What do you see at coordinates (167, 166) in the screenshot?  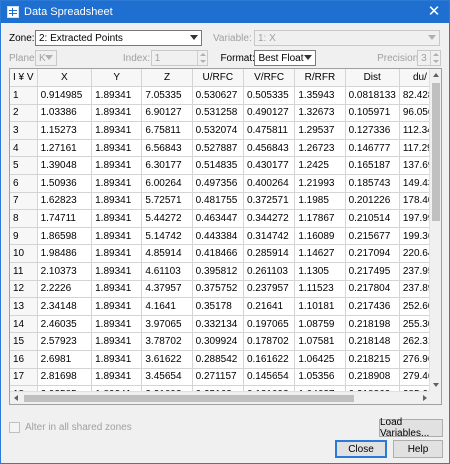 I see `table-cell: 6.30177` at bounding box center [167, 166].